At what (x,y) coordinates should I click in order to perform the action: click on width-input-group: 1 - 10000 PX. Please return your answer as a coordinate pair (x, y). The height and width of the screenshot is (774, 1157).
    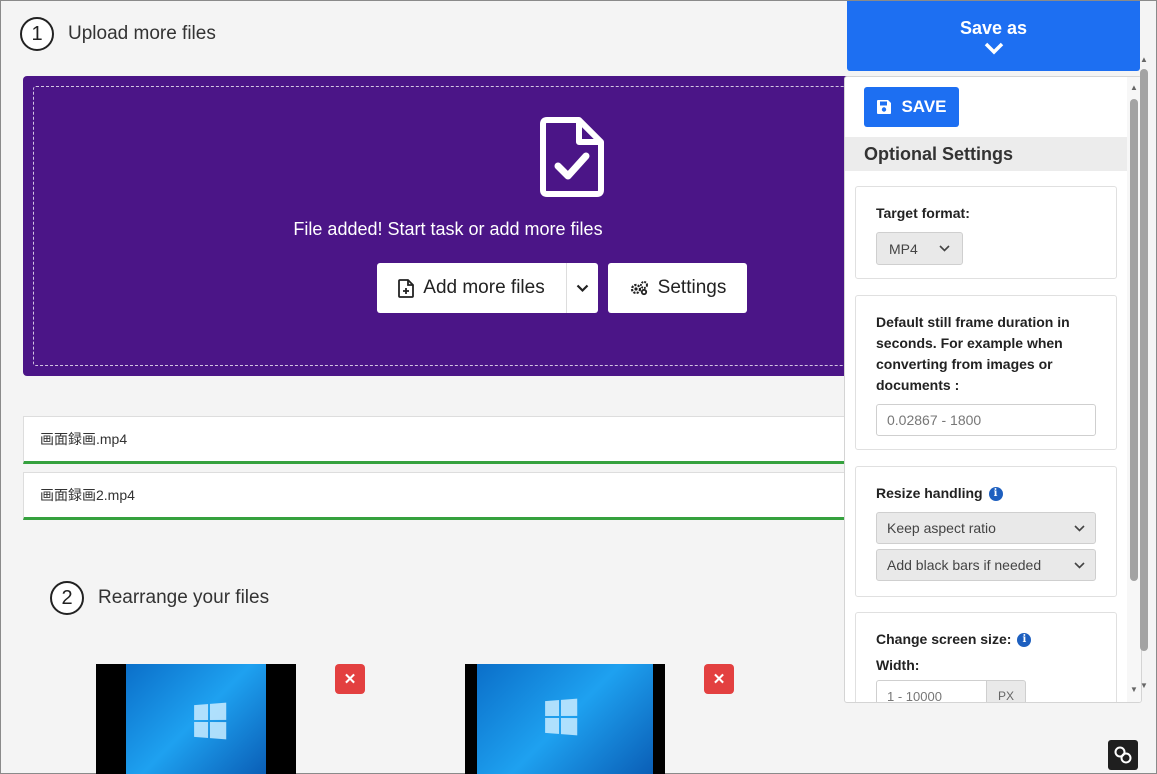
    Looking at the image, I should click on (951, 691).